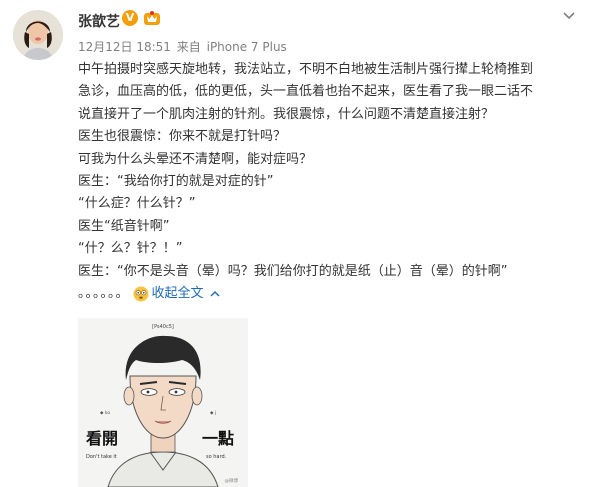  What do you see at coordinates (163, 327) in the screenshot?
I see `image-top-label: [Ps40c5]` at bounding box center [163, 327].